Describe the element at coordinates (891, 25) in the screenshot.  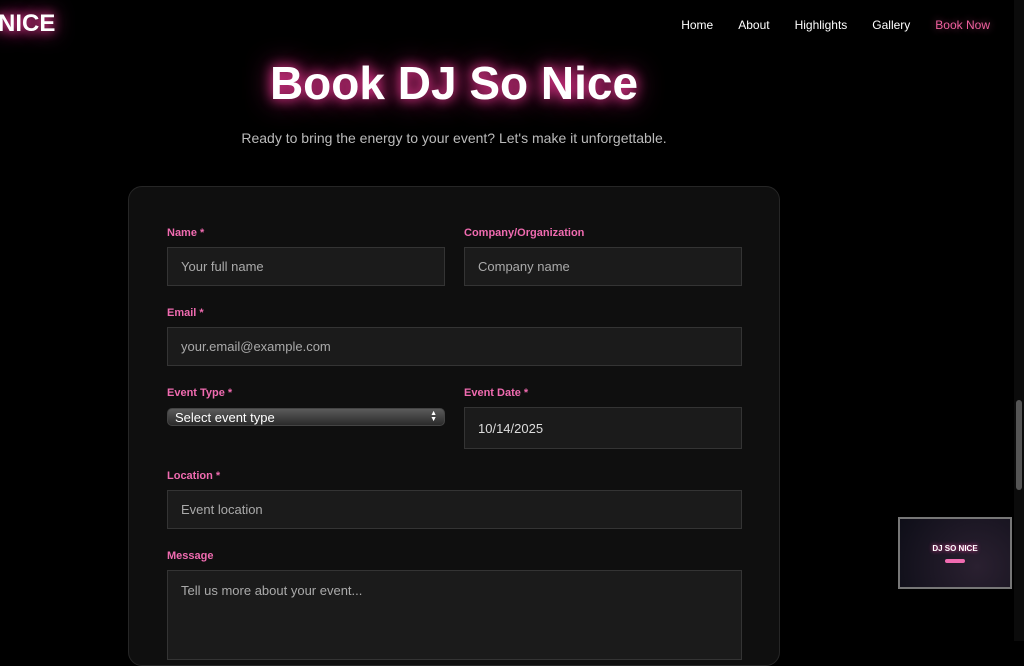
I see `nav-gallery: Gallery` at that location.